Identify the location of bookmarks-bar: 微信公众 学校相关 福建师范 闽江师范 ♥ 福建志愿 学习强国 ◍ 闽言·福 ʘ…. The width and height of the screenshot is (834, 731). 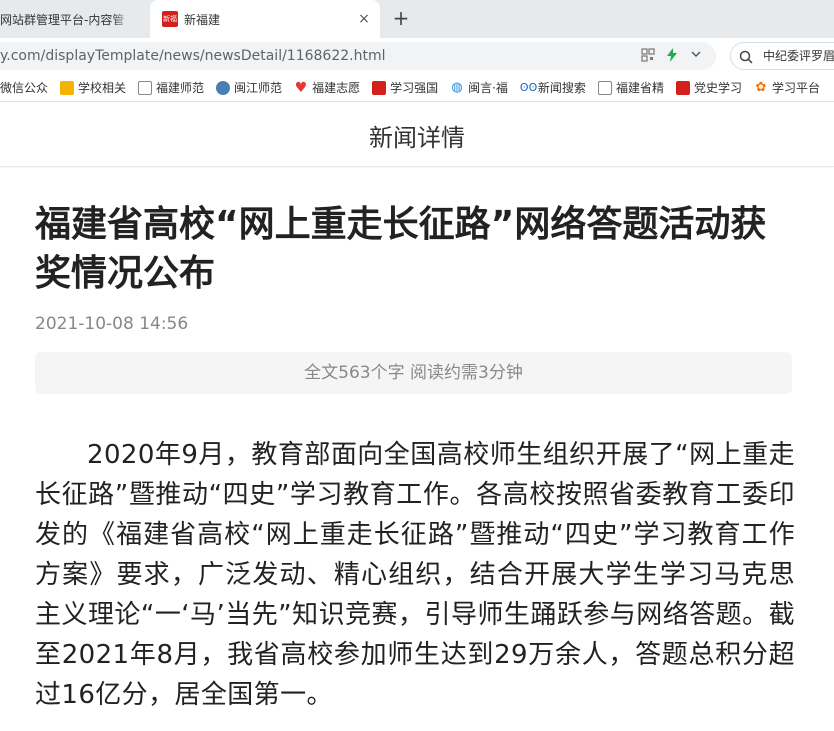
(417, 88).